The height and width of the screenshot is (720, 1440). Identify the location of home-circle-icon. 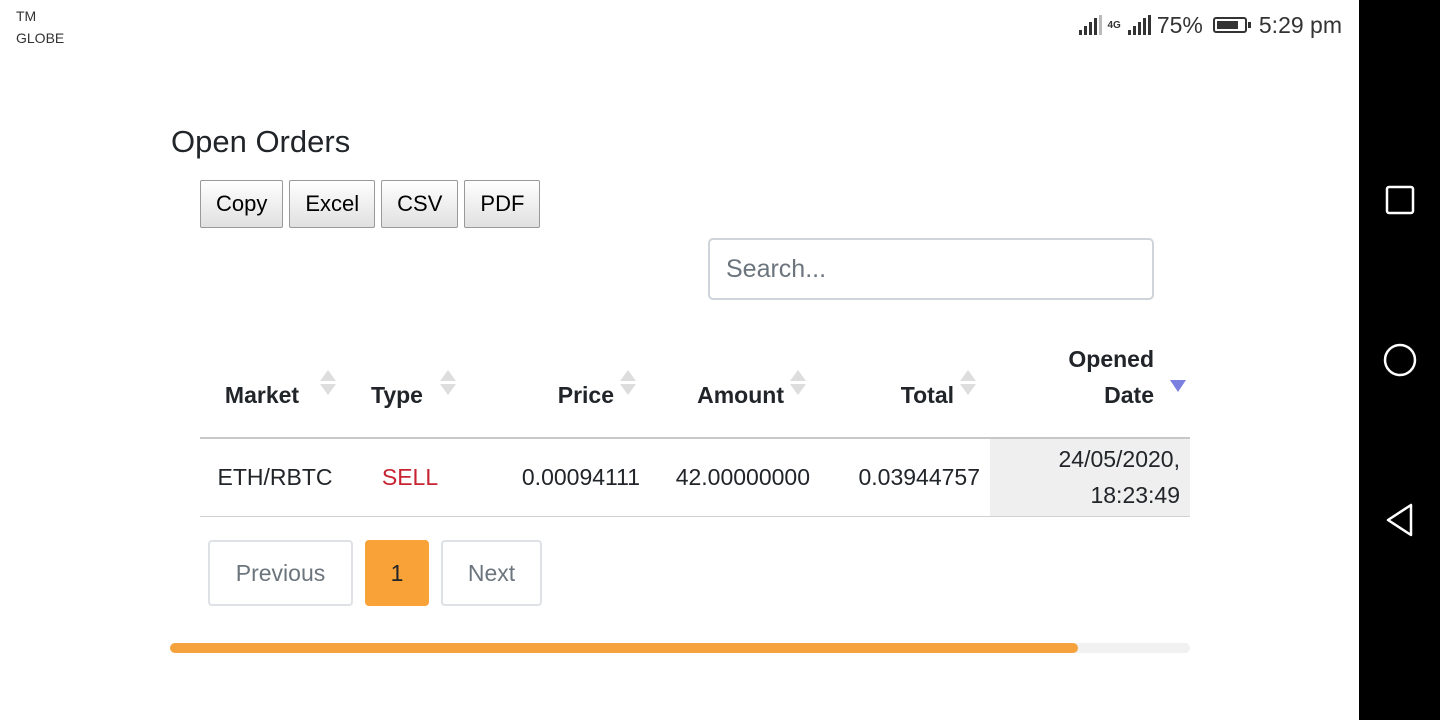
(1400, 360).